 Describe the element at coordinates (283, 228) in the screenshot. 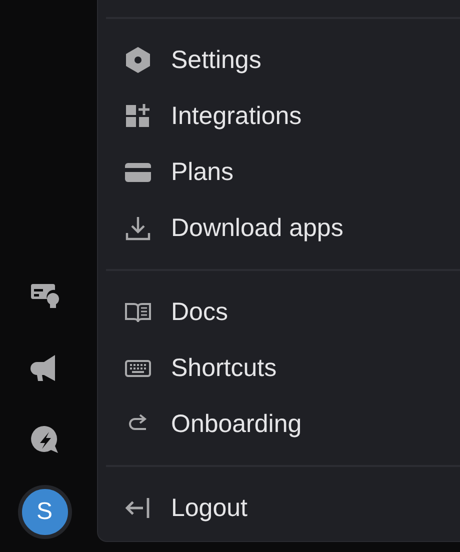

I see `menu-item: Download apps` at that location.